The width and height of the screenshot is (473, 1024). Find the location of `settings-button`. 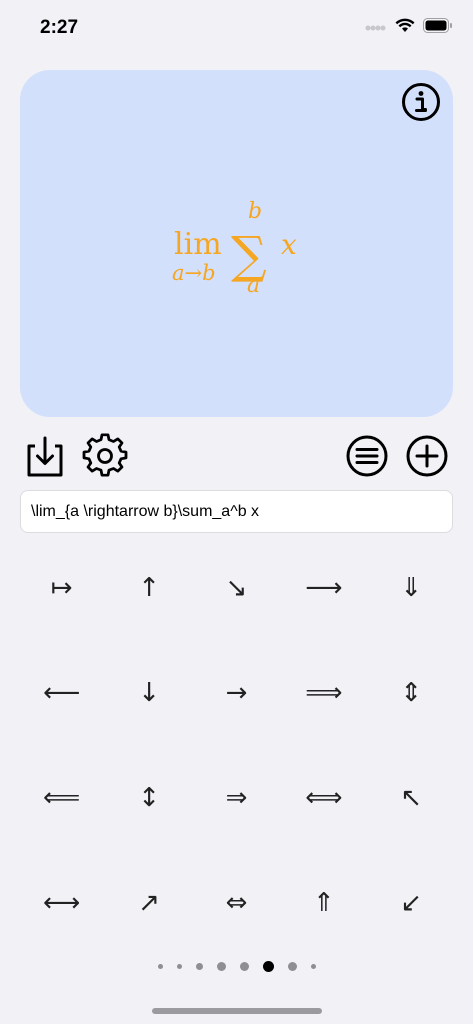

settings-button is located at coordinates (105, 456).